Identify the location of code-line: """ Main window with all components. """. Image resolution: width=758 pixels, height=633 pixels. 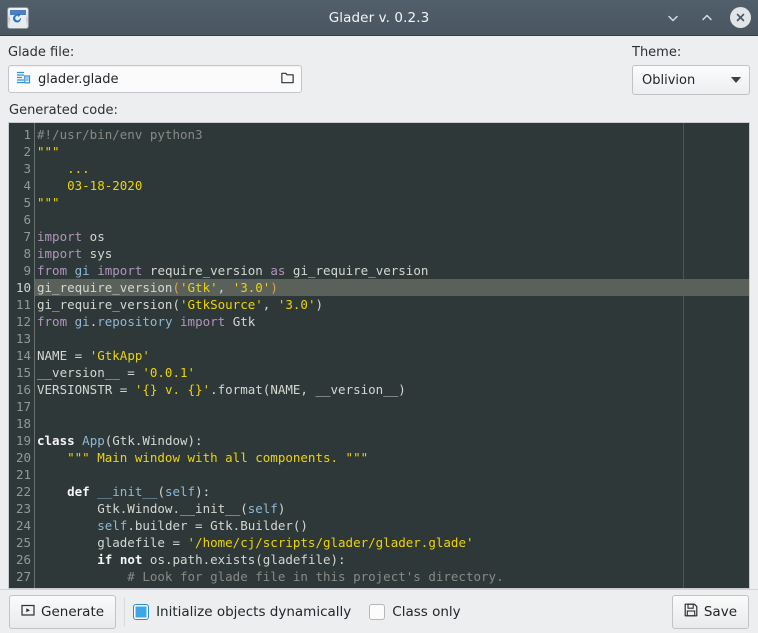
(392, 457).